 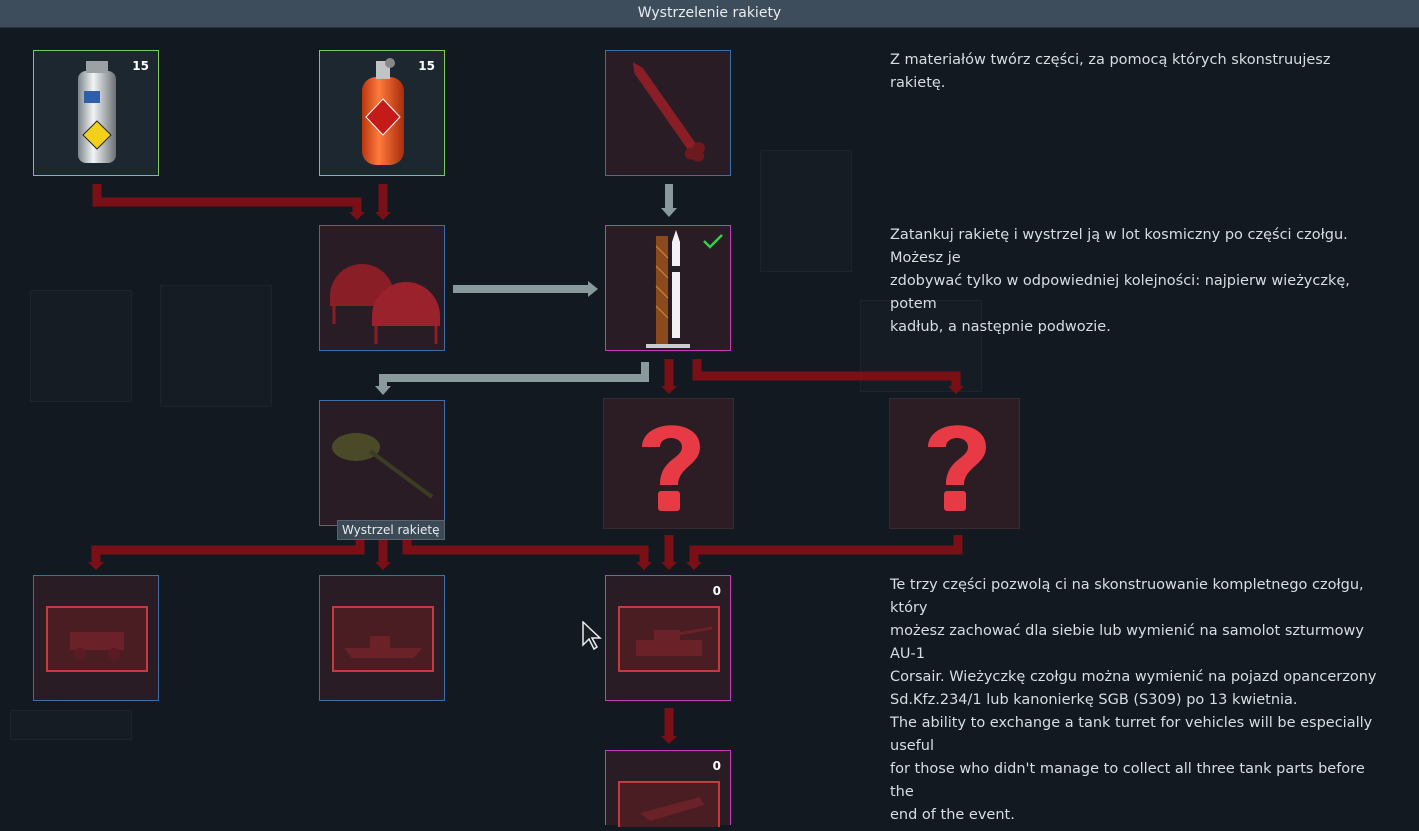 I want to click on unknown-hull-tile, so click(x=668, y=463).